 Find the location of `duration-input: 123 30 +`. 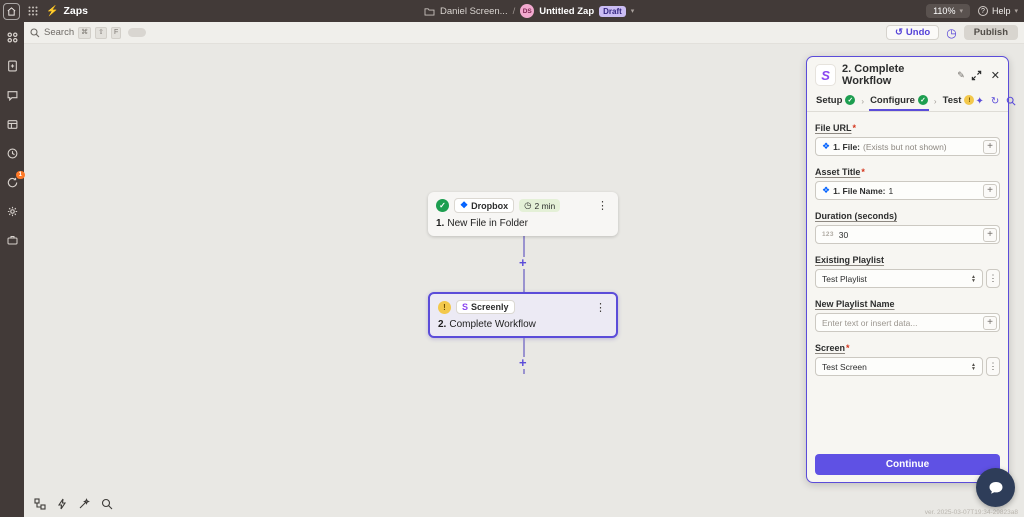

duration-input: 123 30 + is located at coordinates (907, 234).